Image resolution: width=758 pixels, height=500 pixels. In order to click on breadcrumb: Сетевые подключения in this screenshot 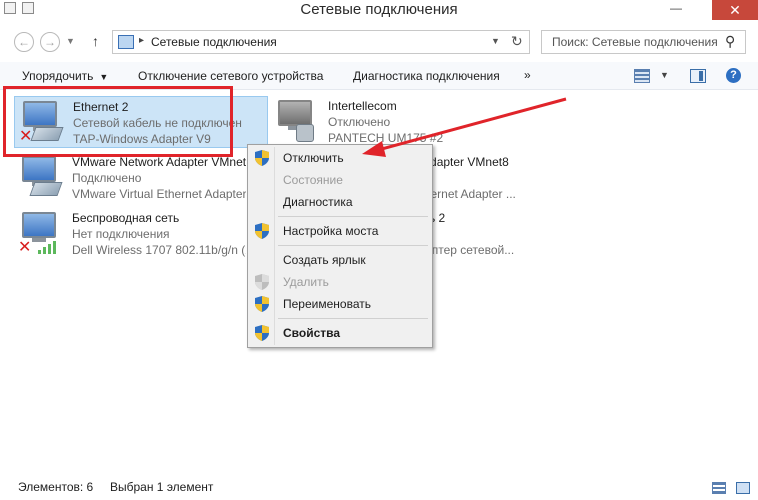, I will do `click(214, 42)`.